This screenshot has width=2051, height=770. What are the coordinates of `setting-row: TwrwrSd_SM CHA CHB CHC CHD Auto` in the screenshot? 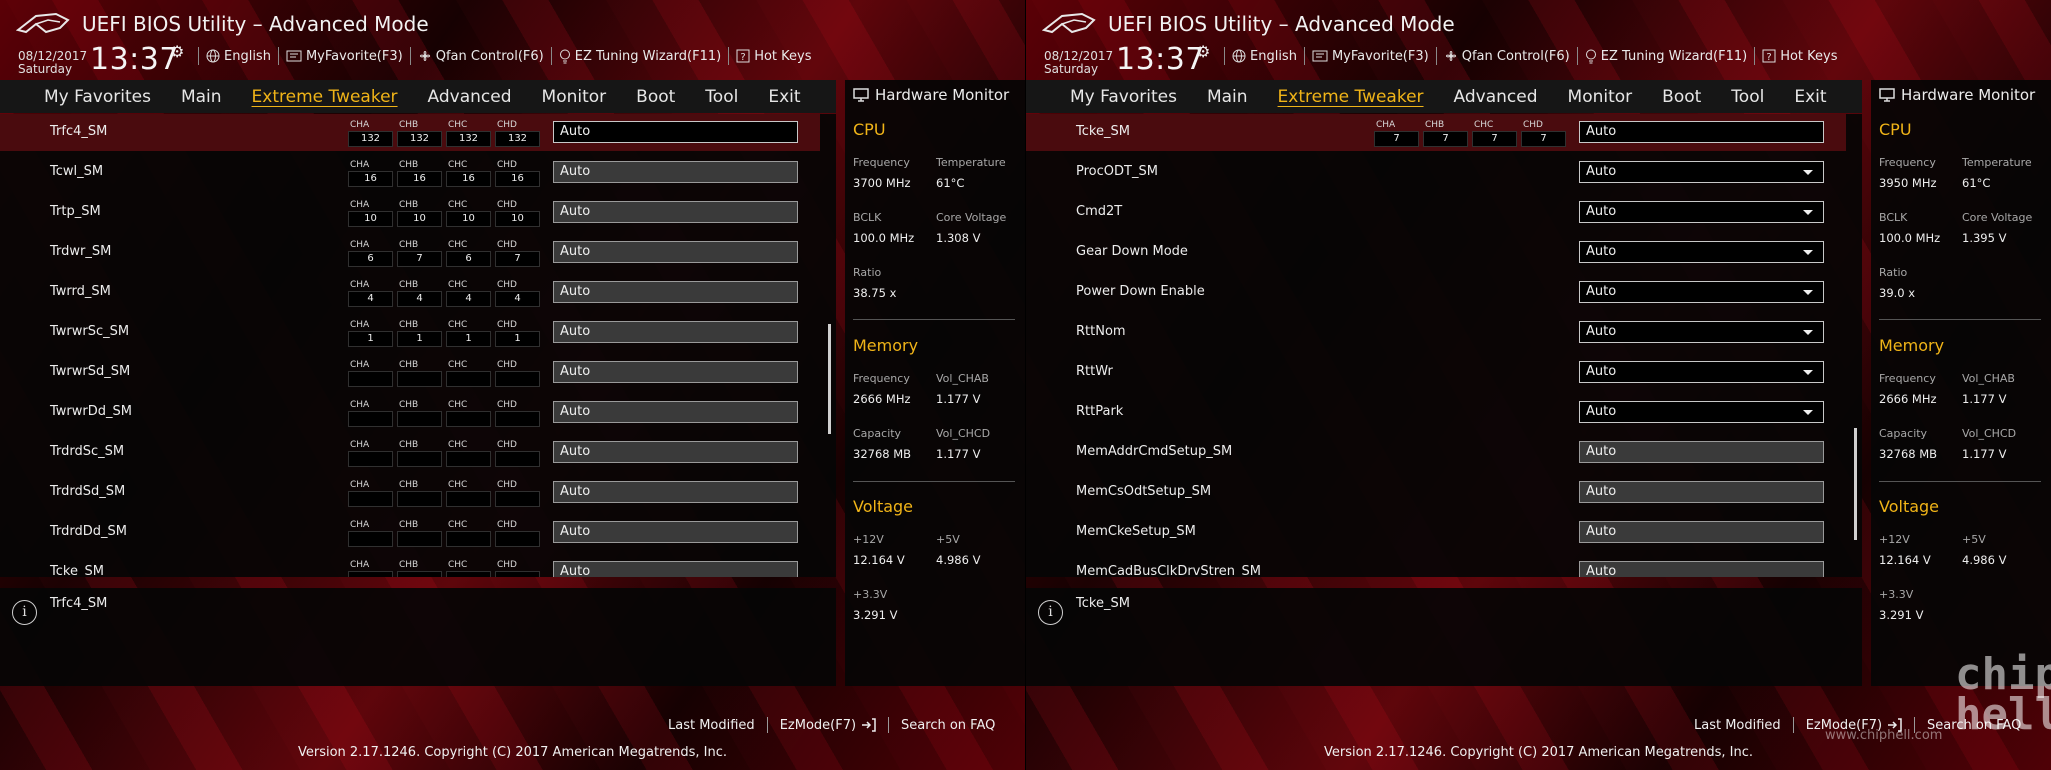 It's located at (410, 372).